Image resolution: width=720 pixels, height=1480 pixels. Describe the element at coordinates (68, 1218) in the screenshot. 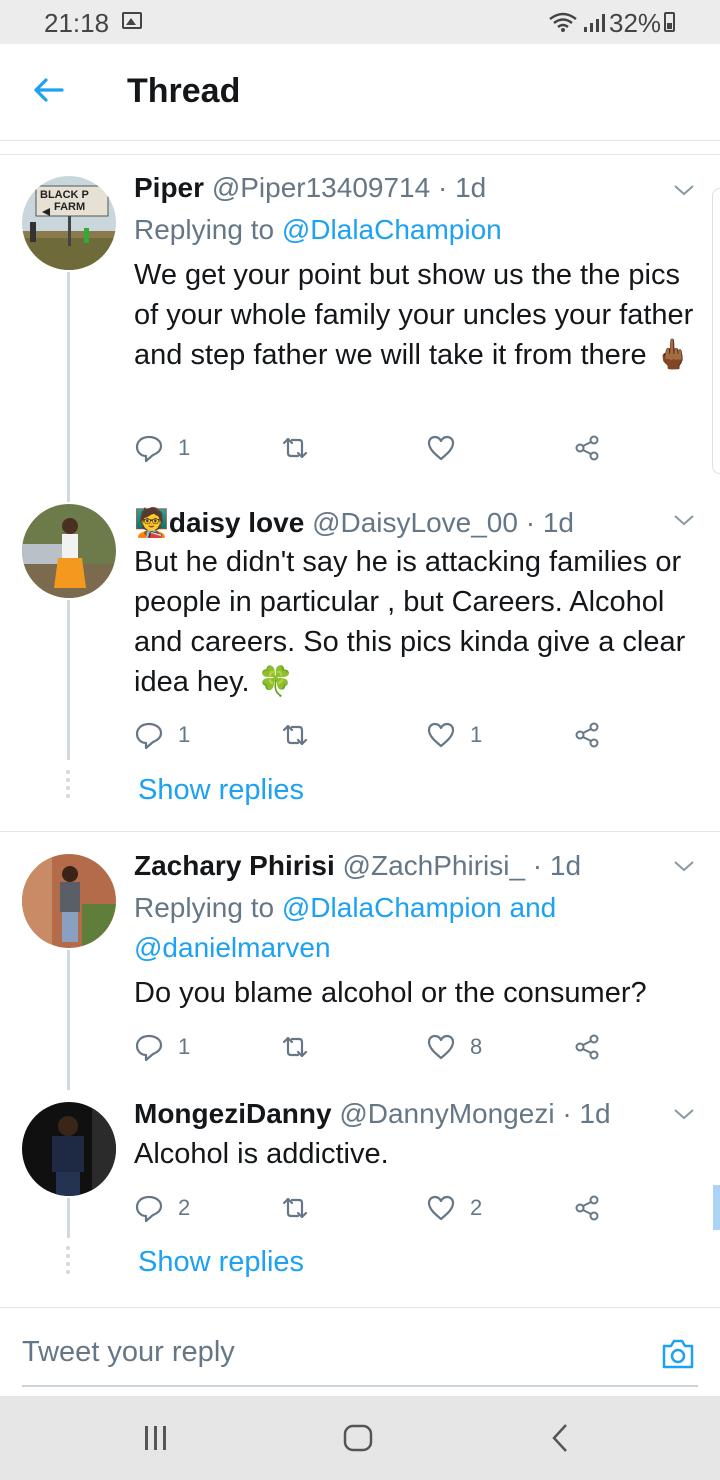

I see `thread-line` at that location.